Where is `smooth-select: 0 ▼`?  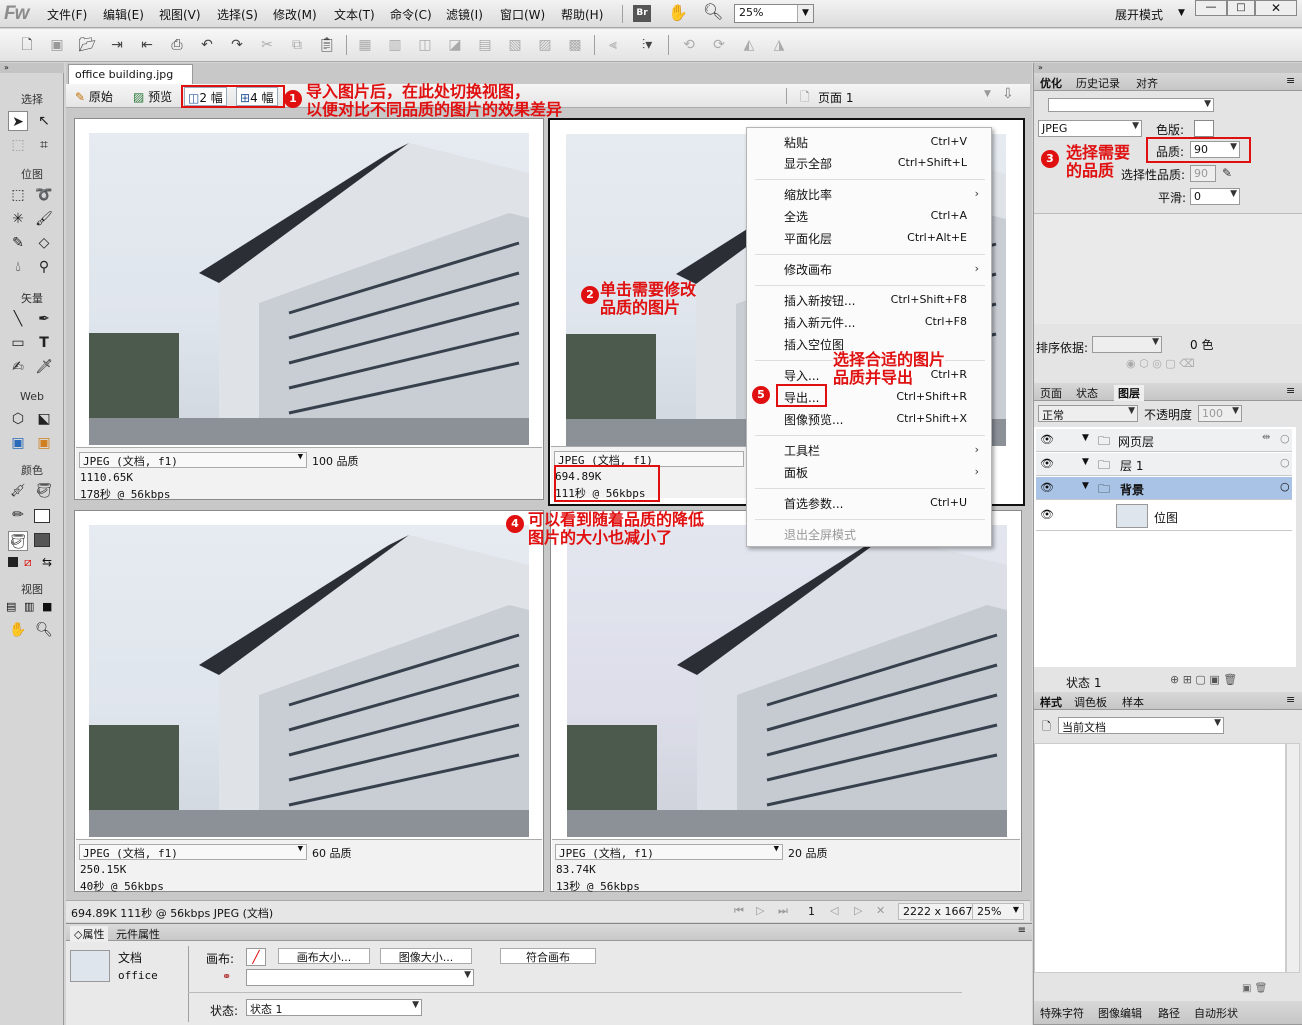
smooth-select: 0 ▼ is located at coordinates (1215, 196).